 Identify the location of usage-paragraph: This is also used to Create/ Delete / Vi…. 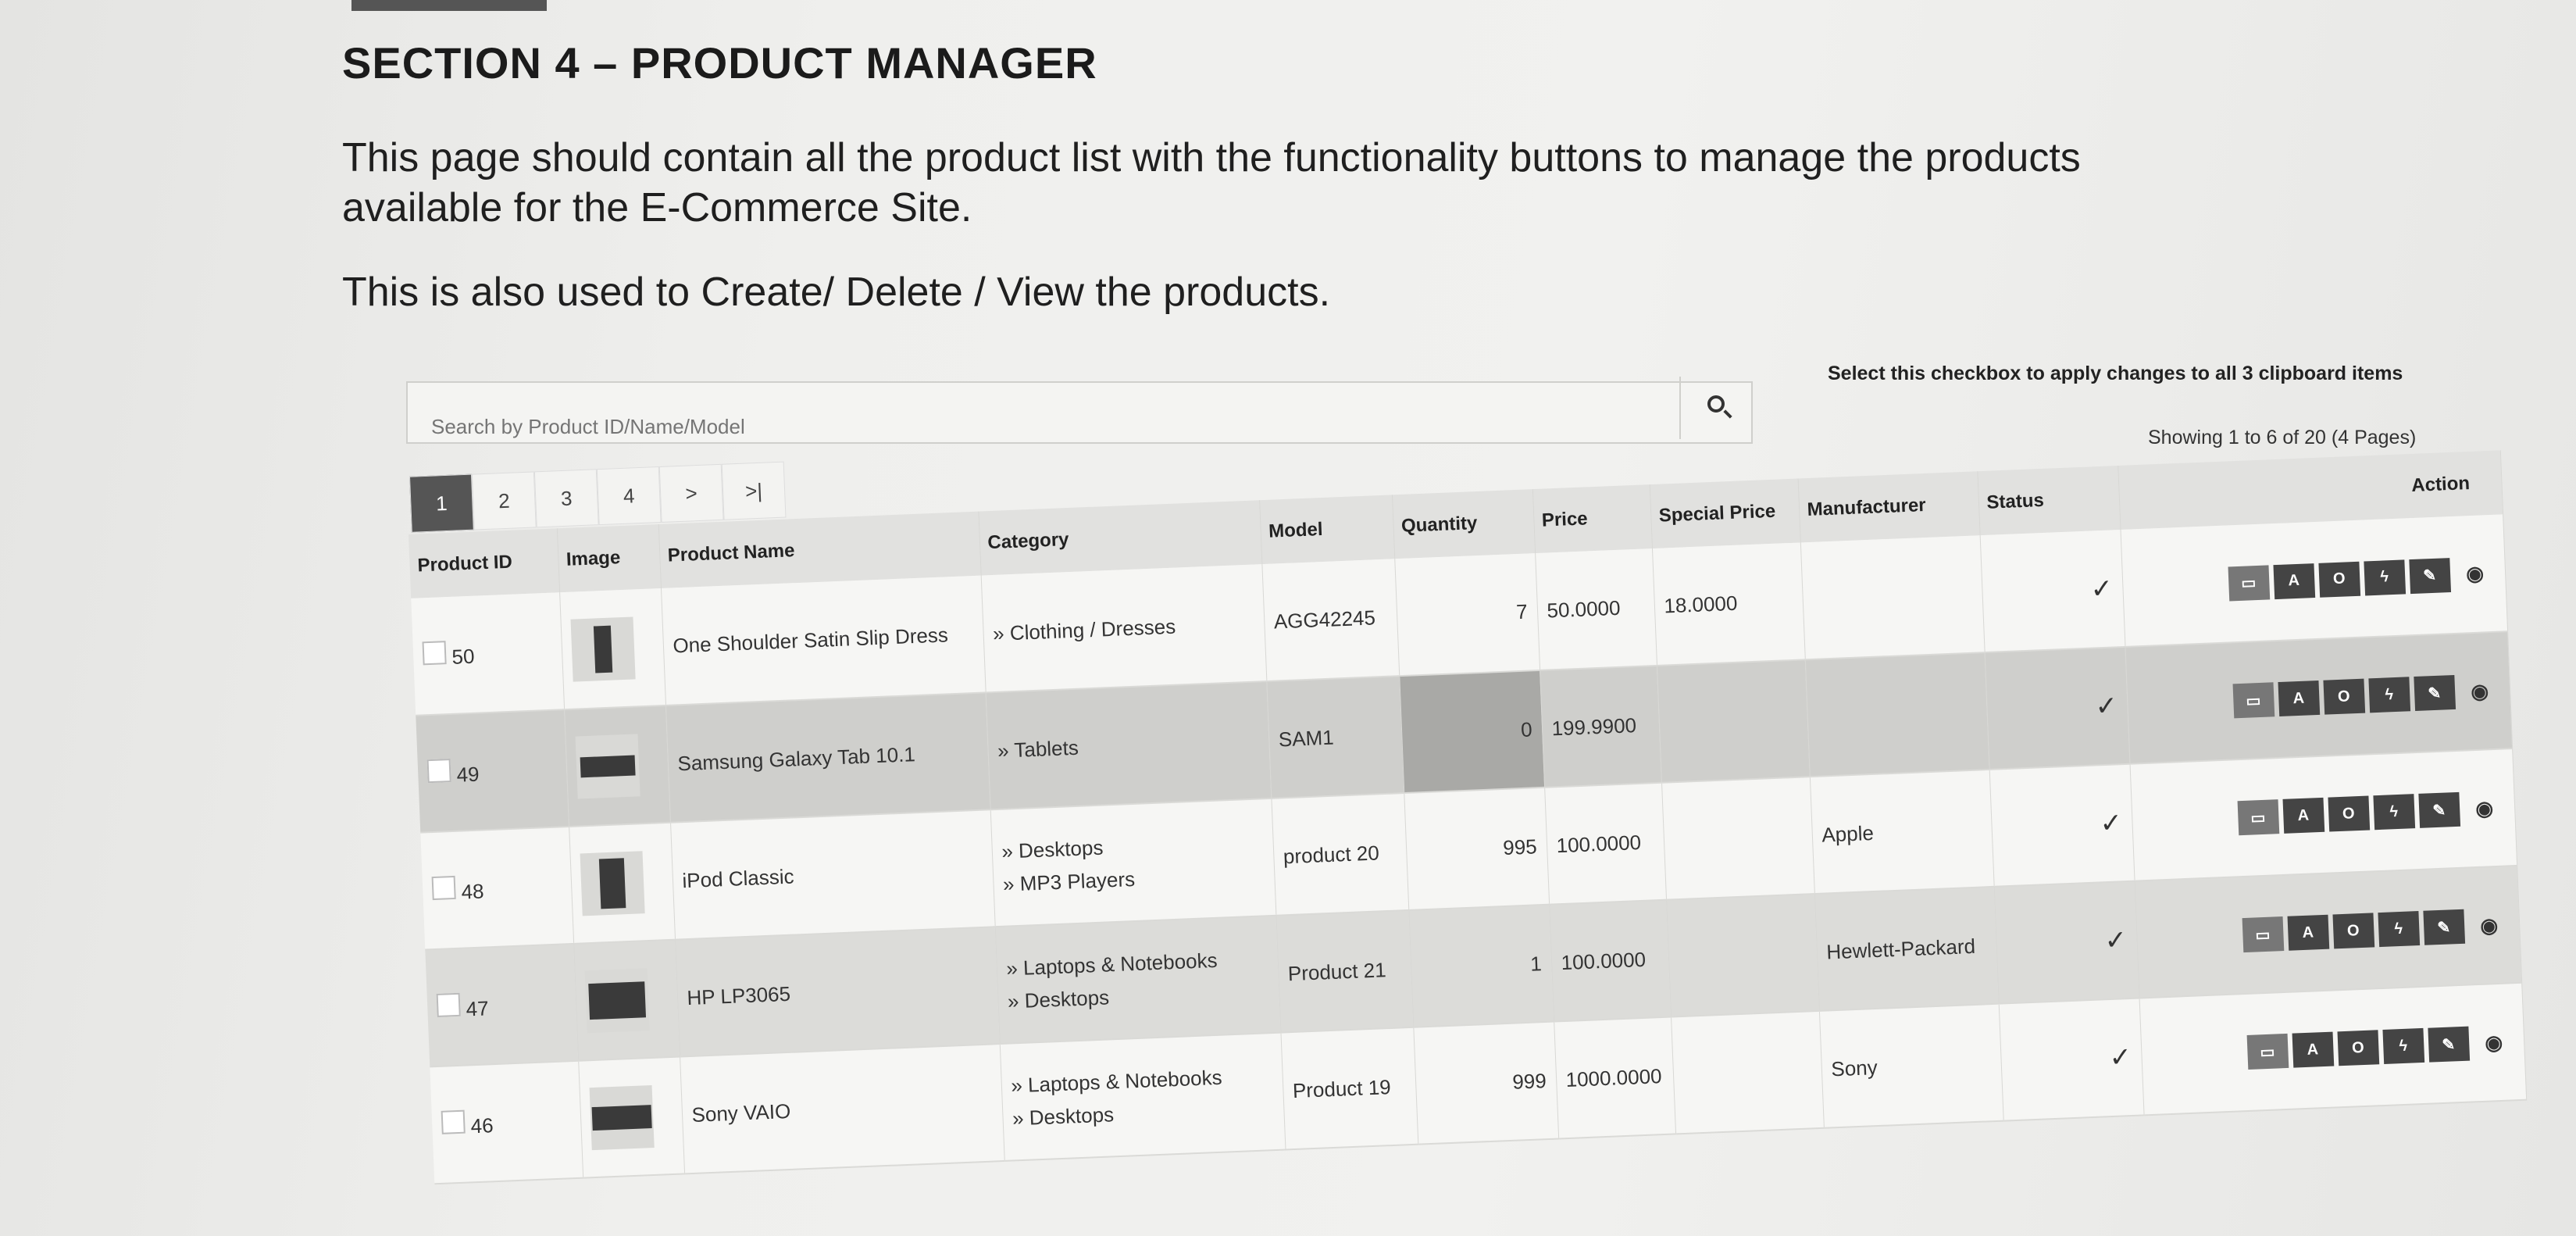
(836, 292).